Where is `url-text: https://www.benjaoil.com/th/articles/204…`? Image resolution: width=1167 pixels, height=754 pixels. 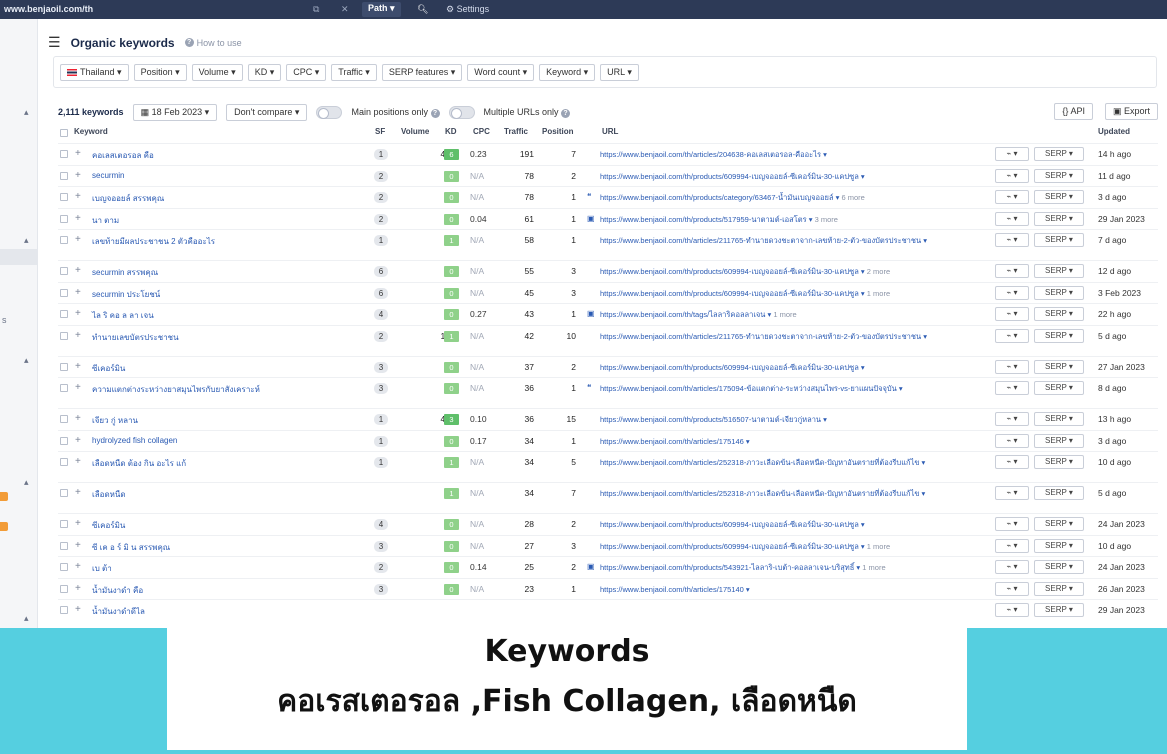
url-text: https://www.benjaoil.com/th/articles/204… is located at coordinates (713, 154).